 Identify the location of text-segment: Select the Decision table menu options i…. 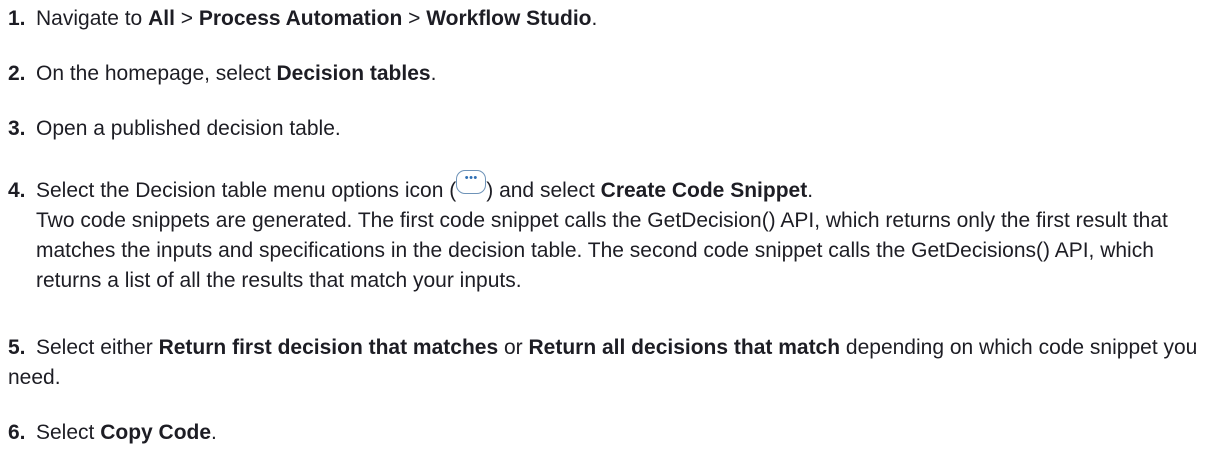
(246, 190).